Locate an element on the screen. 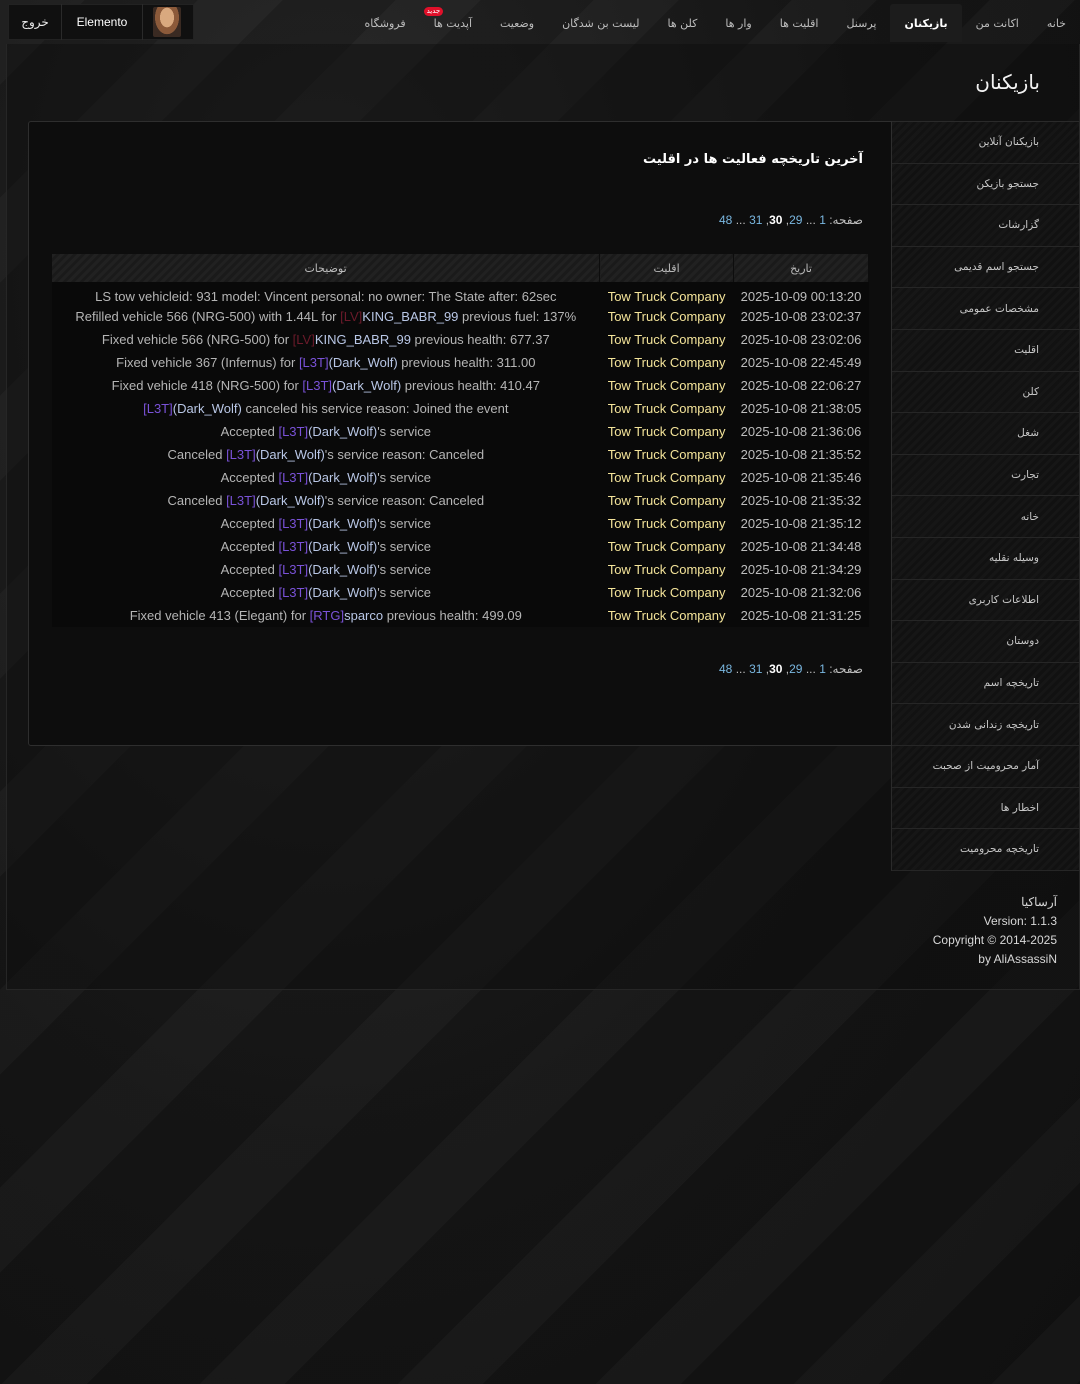 The width and height of the screenshot is (1080, 1384). cell-date: 2025-10-08 21:36:06 is located at coordinates (801, 431).